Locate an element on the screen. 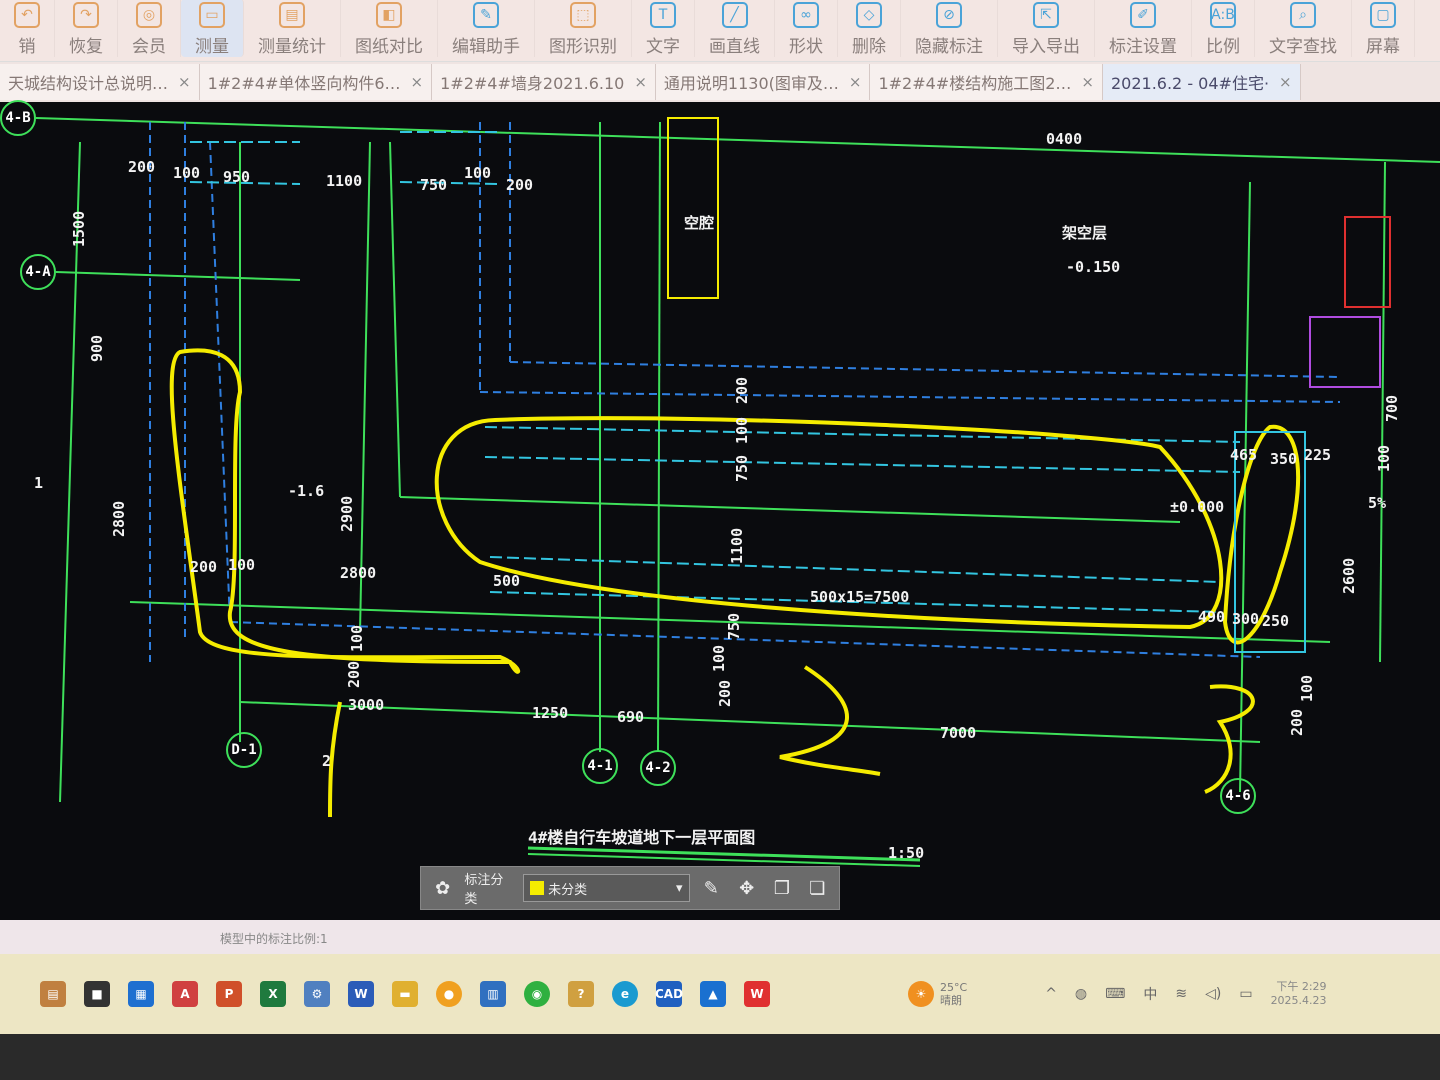  toolbar-button-0: ↶ 销 is located at coordinates (27, 28).